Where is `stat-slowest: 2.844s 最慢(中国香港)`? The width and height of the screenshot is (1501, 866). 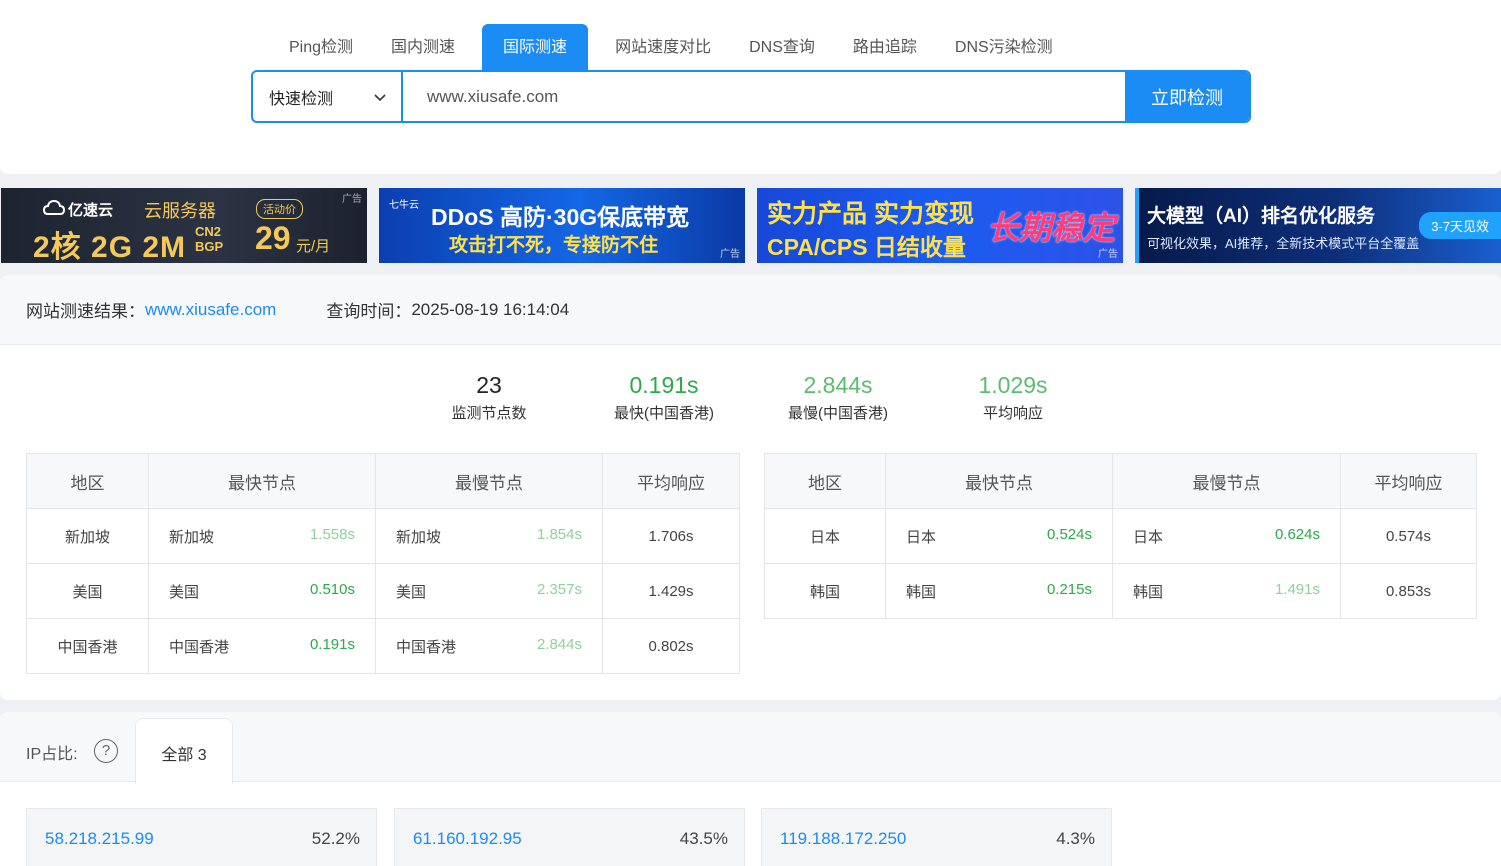
stat-slowest: 2.844s 最慢(中国香港) is located at coordinates (838, 396).